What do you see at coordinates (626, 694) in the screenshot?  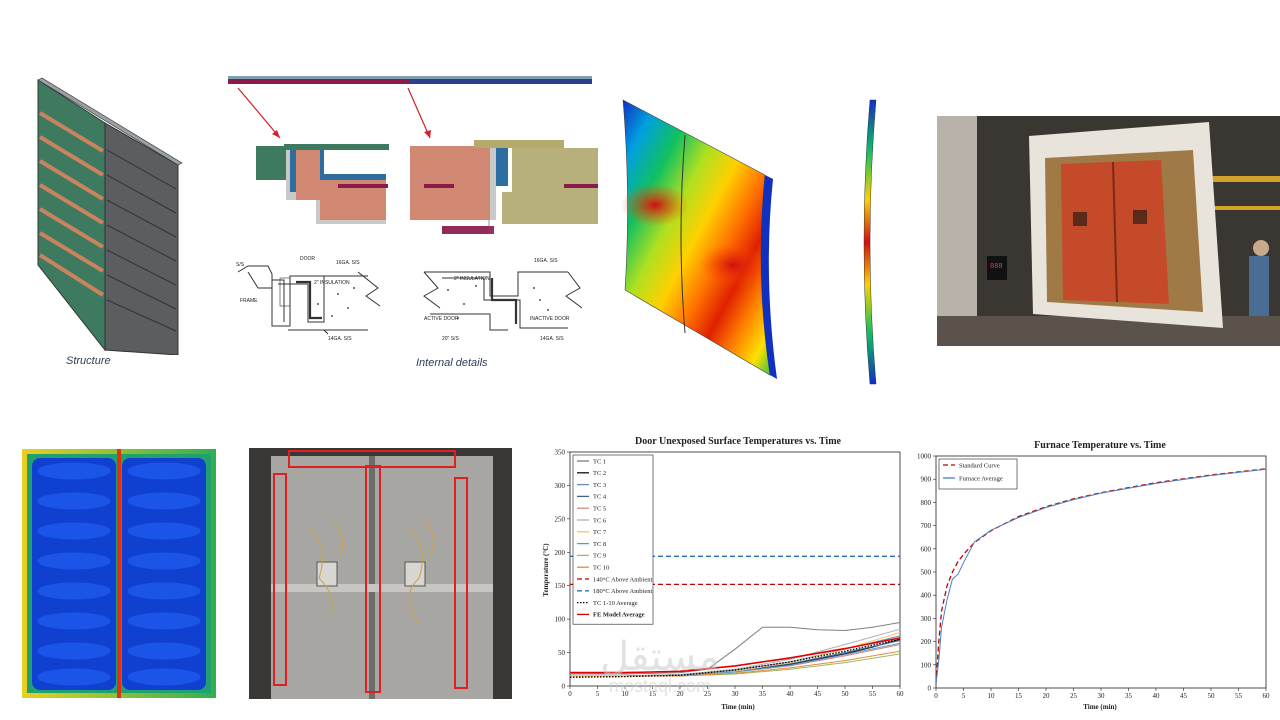 I see `chart1-x-tick-label: 10` at bounding box center [626, 694].